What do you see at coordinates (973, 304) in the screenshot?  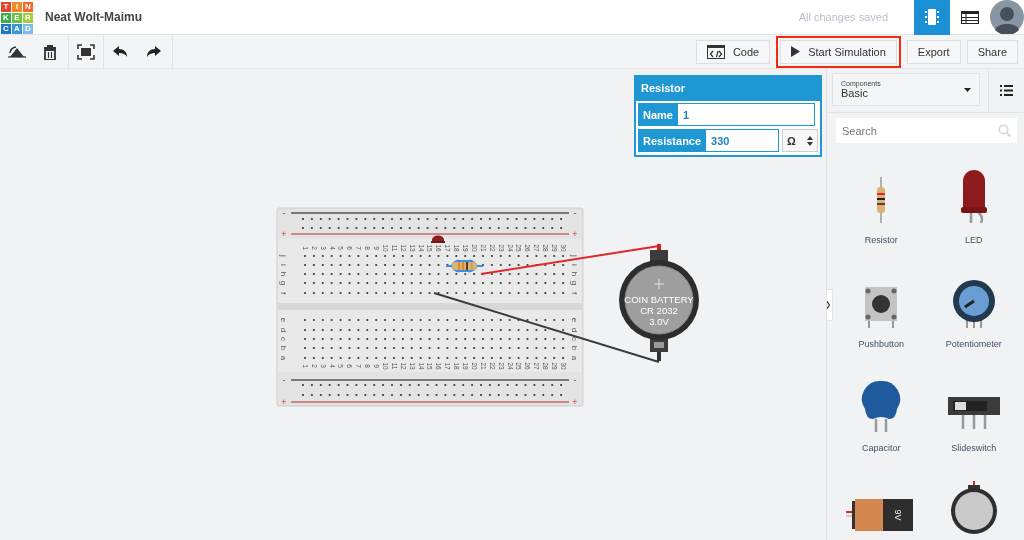 I see `potentiometer-icon` at bounding box center [973, 304].